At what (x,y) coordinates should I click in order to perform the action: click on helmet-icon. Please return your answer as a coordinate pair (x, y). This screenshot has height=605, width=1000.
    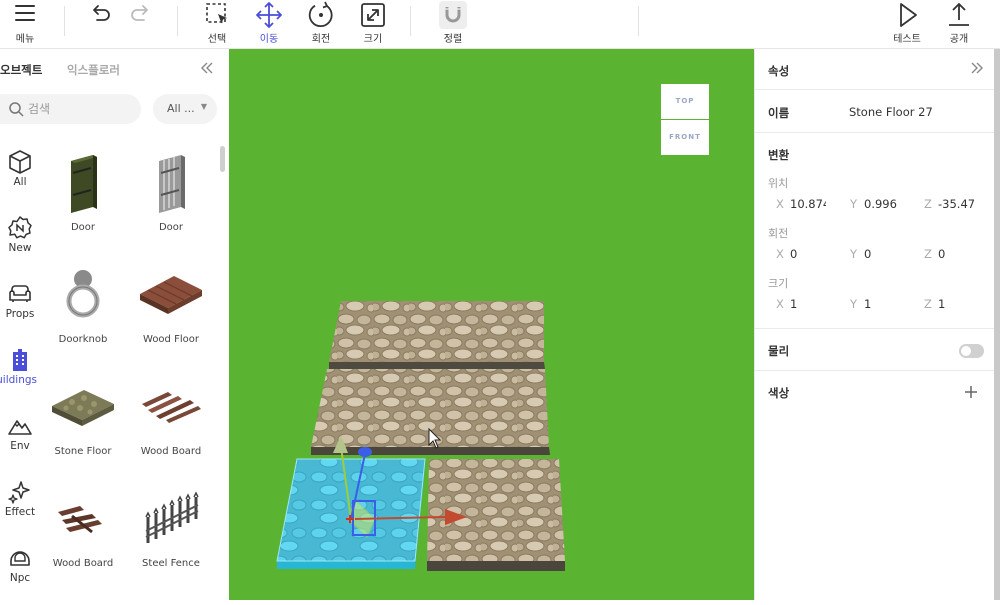
    Looking at the image, I should click on (20, 558).